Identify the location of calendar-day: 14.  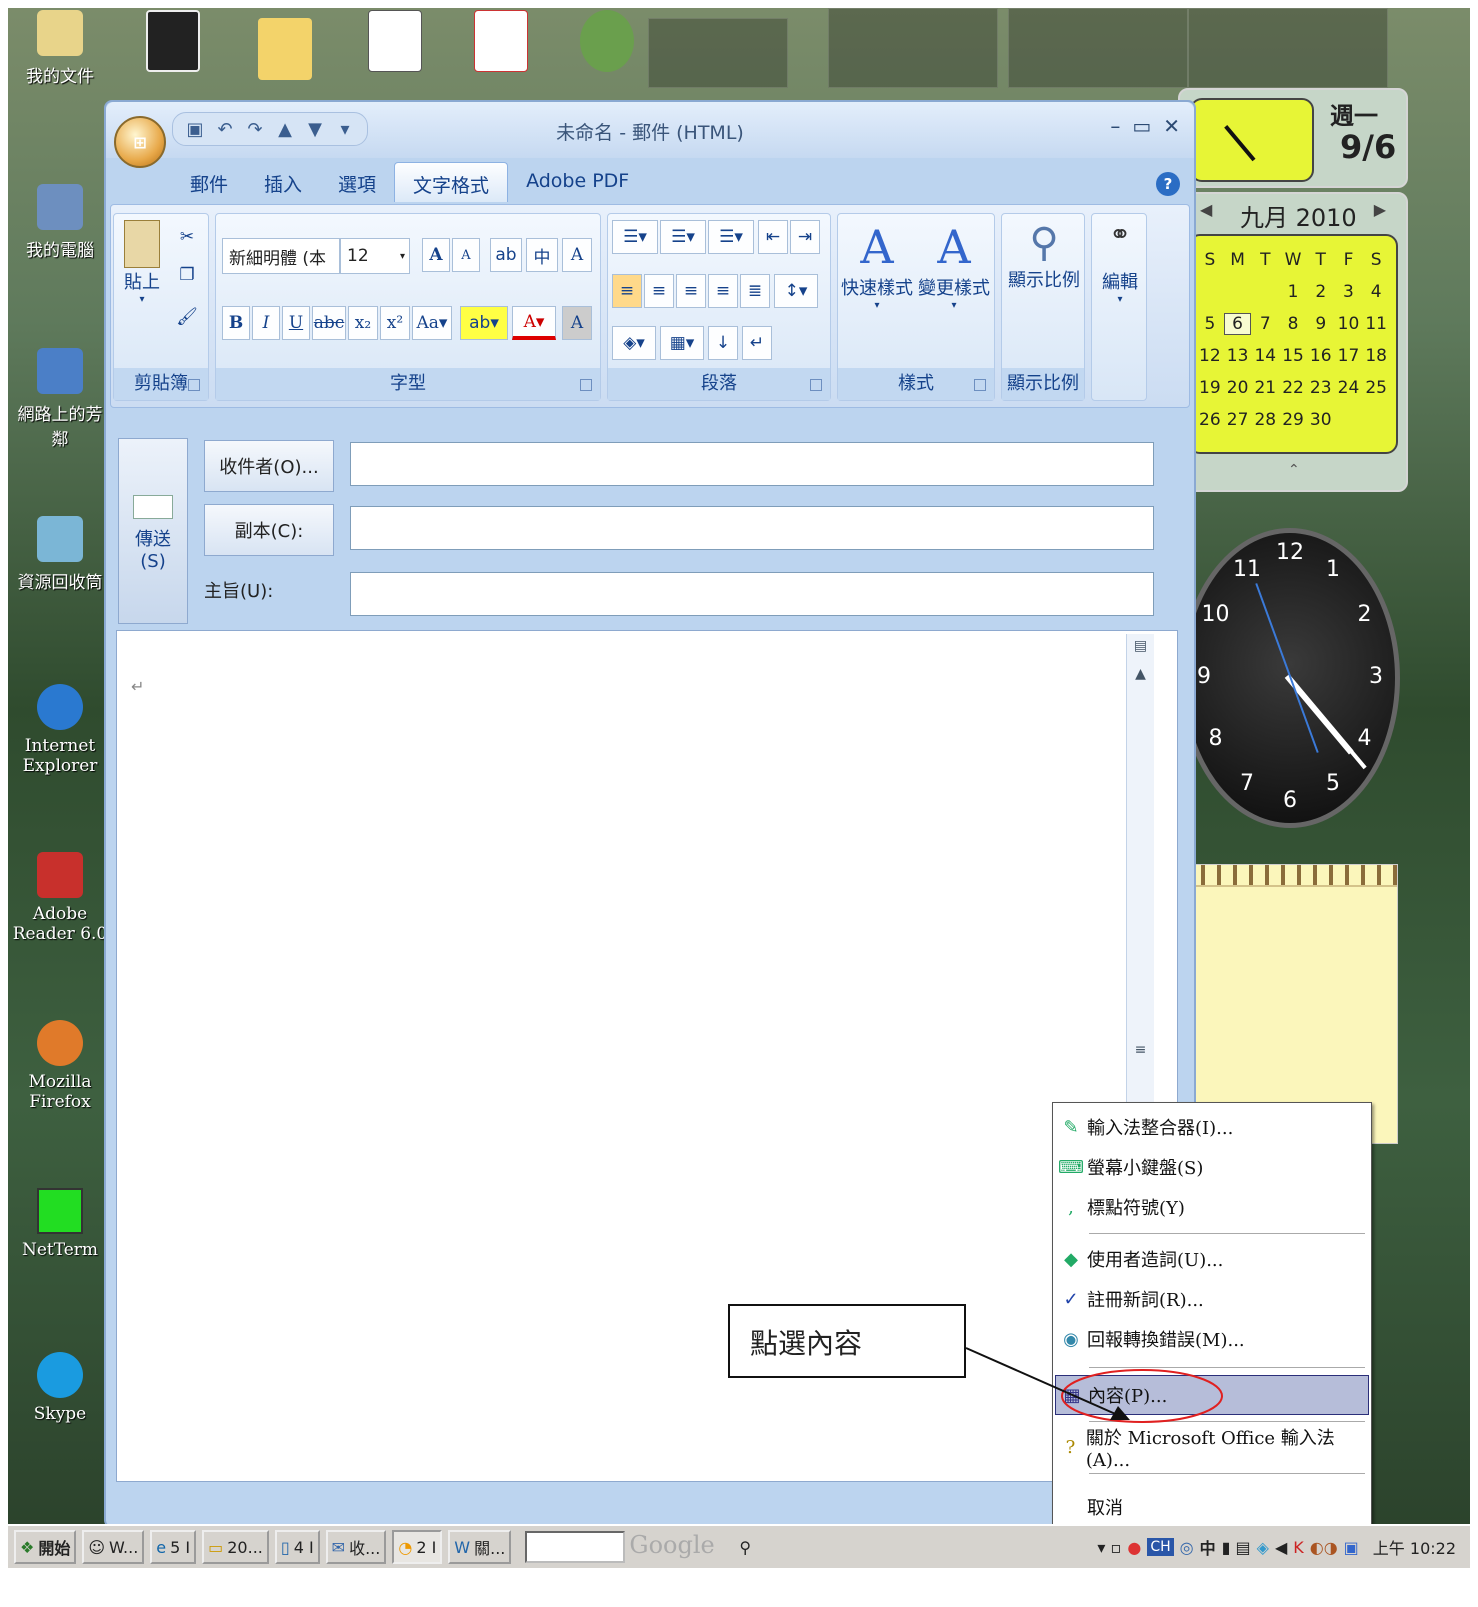
(1265, 356).